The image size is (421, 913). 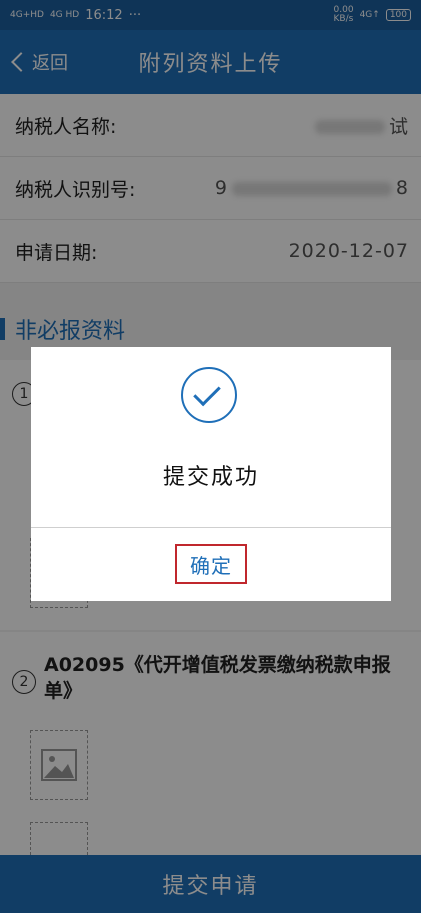 What do you see at coordinates (211, 527) in the screenshot?
I see `dialog-divider` at bounding box center [211, 527].